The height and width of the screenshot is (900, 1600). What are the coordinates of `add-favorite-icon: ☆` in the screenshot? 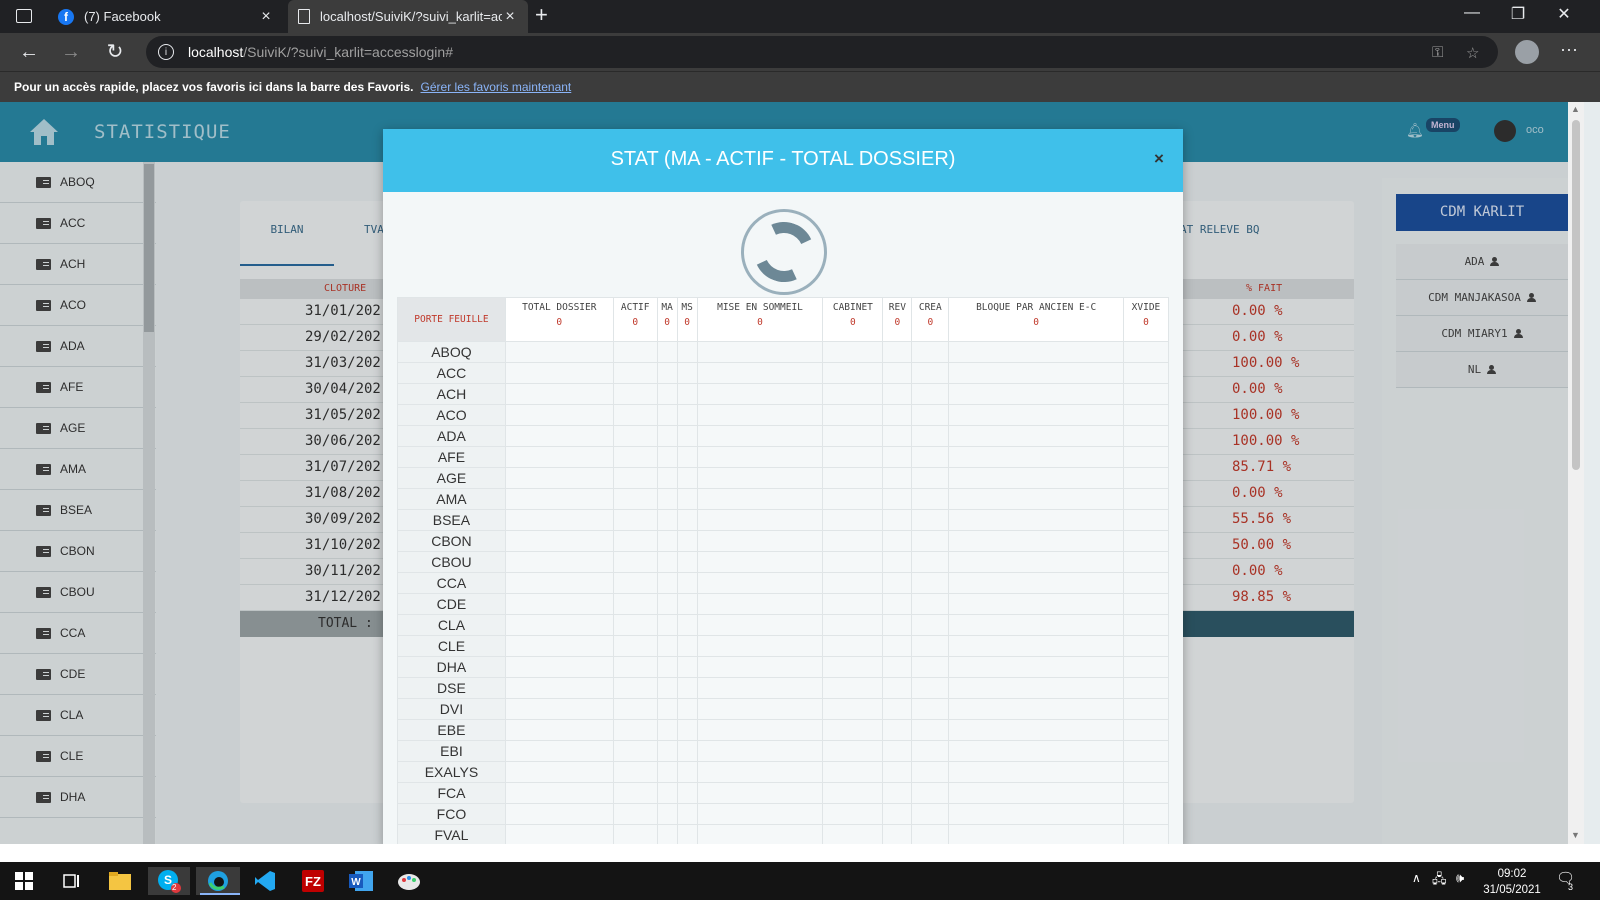 It's located at (1472, 53).